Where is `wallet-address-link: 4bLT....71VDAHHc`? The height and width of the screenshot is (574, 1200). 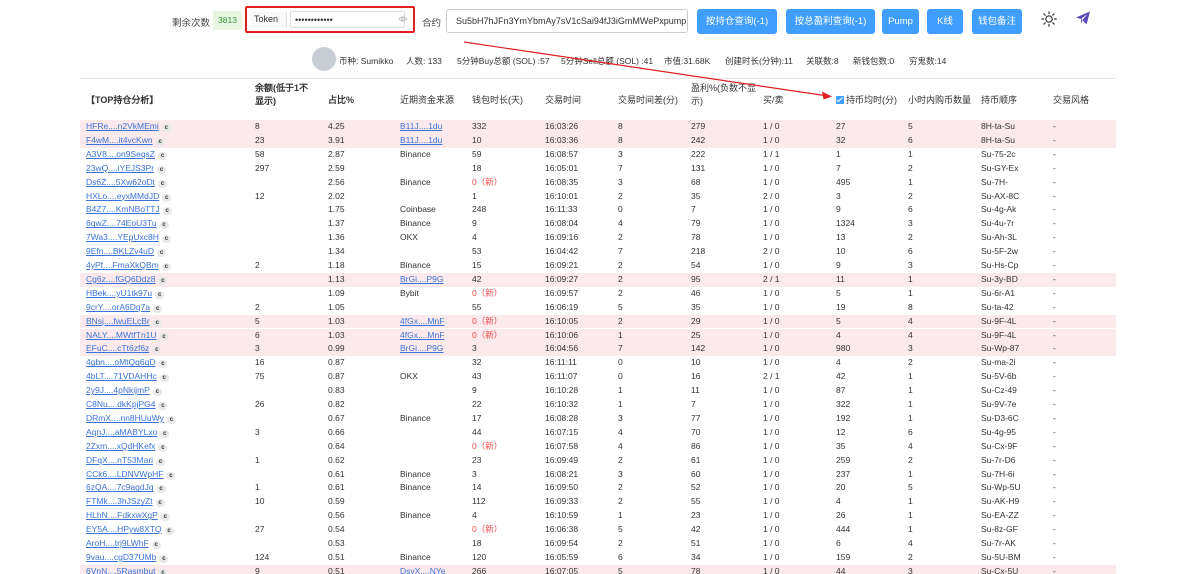
wallet-address-link: 4bLT....71VDAHHc is located at coordinates (121, 376).